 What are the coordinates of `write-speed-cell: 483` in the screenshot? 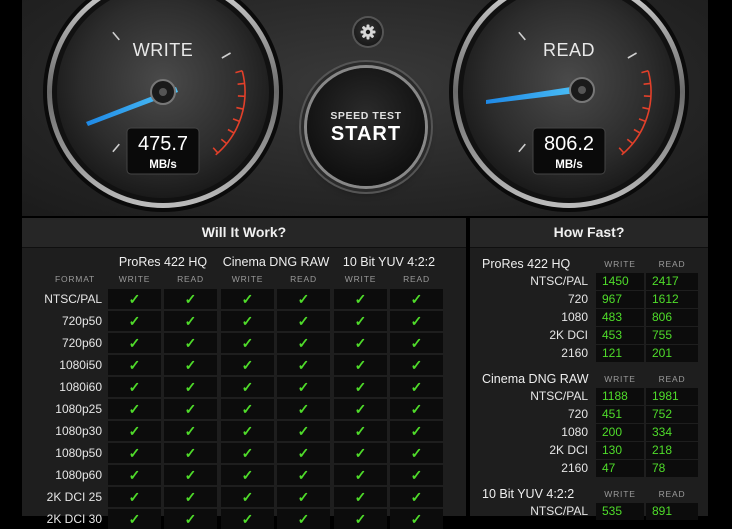 It's located at (620, 317).